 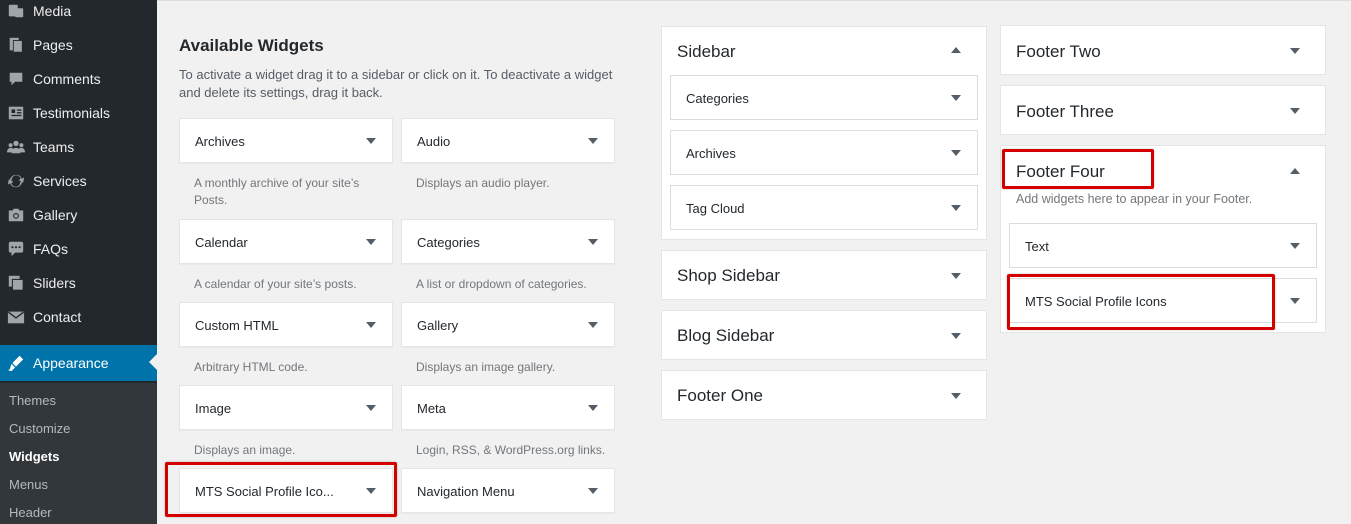 What do you see at coordinates (71, 363) in the screenshot?
I see `menu-item-label: Appearance` at bounding box center [71, 363].